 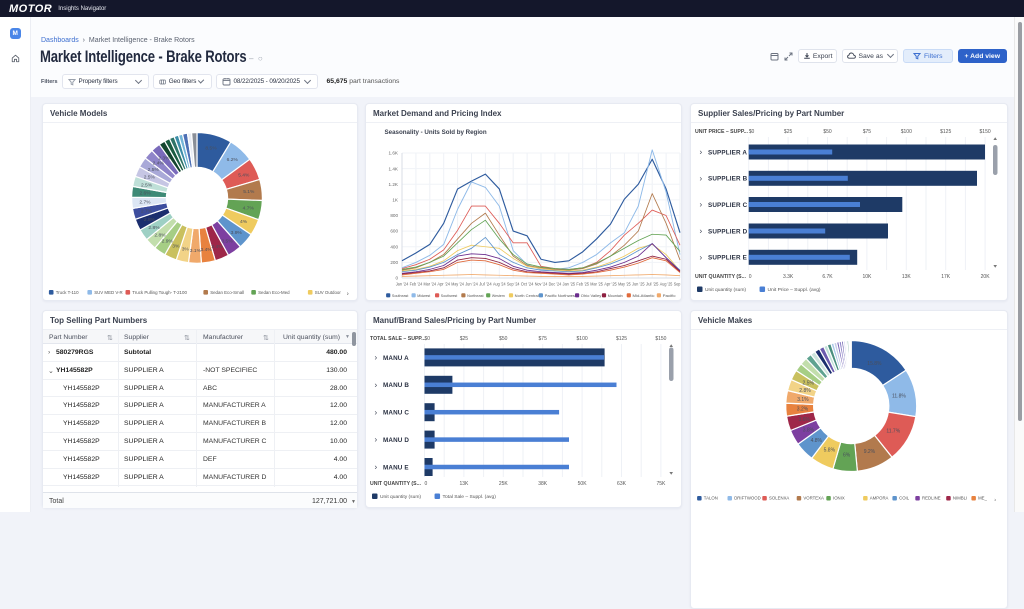 I want to click on svg-text: 3.2%, so click(x=803, y=410).